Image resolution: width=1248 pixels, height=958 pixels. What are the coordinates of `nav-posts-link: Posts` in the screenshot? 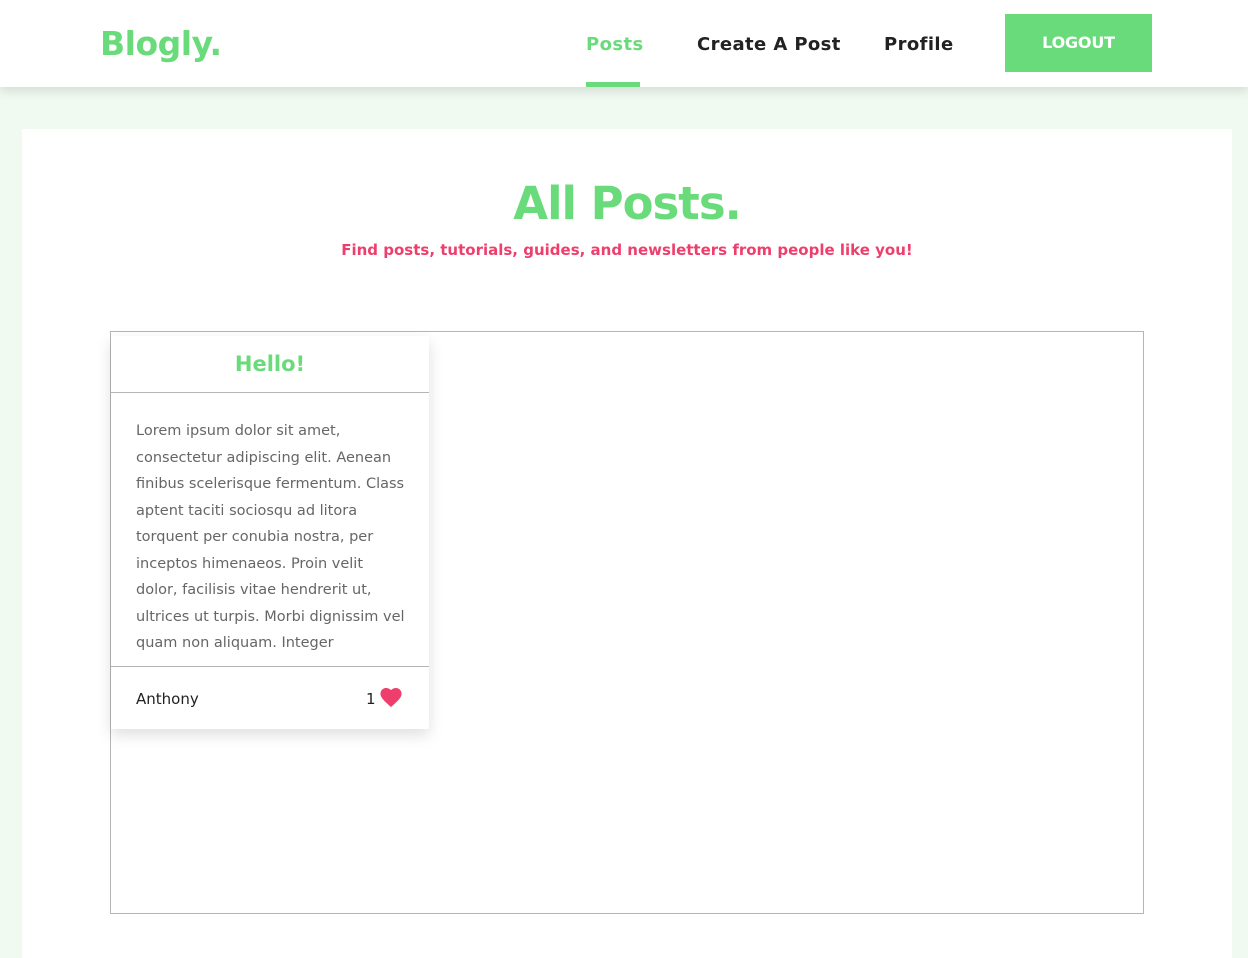 It's located at (615, 44).